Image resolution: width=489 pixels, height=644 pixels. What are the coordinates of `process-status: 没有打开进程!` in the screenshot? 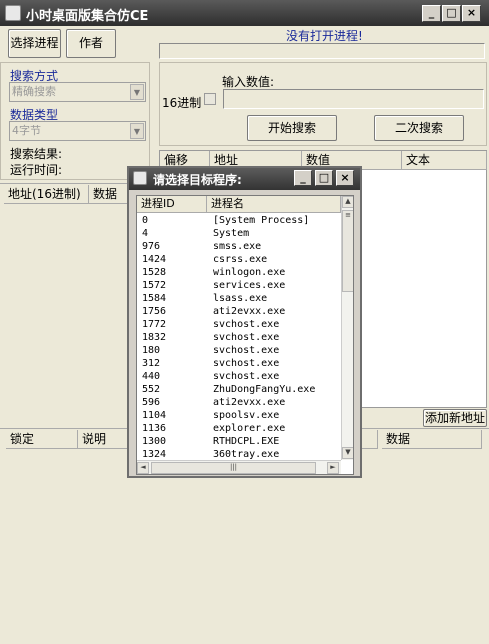 It's located at (324, 36).